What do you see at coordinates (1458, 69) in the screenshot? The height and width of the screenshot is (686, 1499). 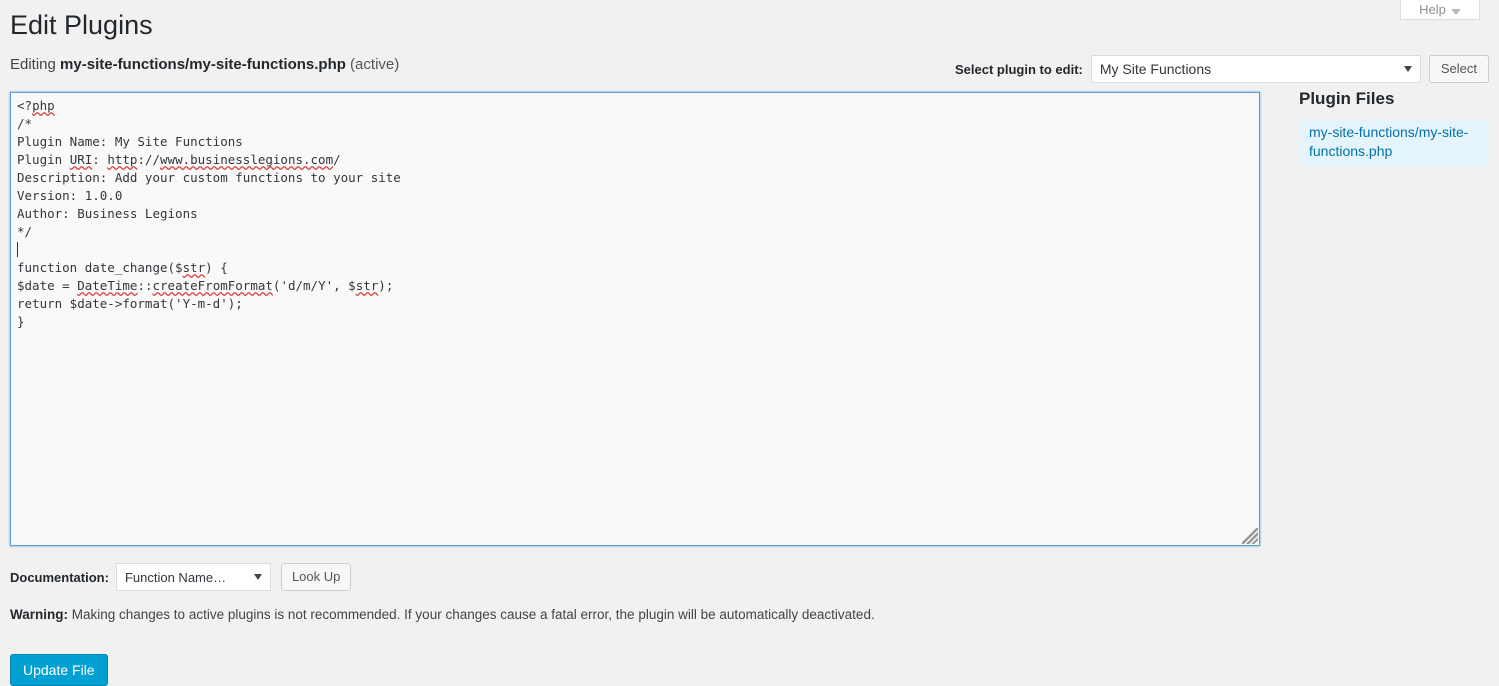 I see `select-plugin-button: Select` at bounding box center [1458, 69].